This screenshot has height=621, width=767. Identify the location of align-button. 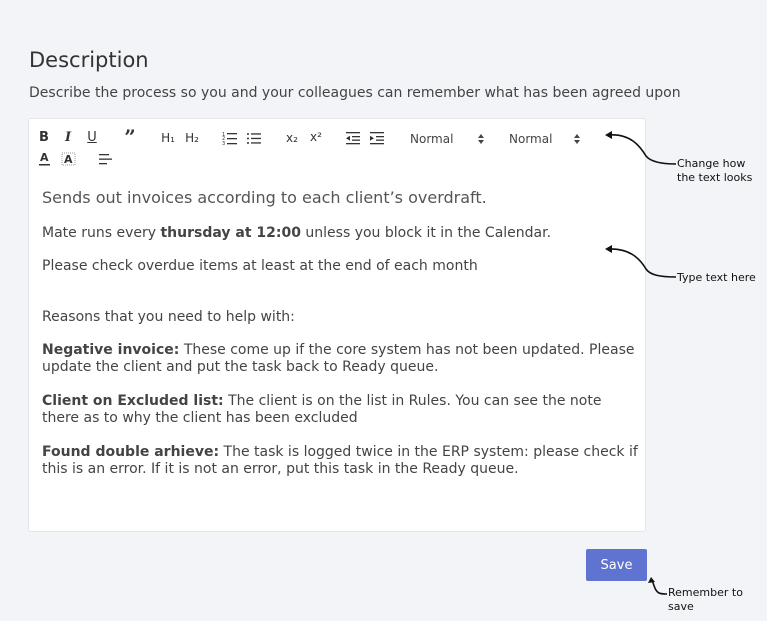
(106, 159).